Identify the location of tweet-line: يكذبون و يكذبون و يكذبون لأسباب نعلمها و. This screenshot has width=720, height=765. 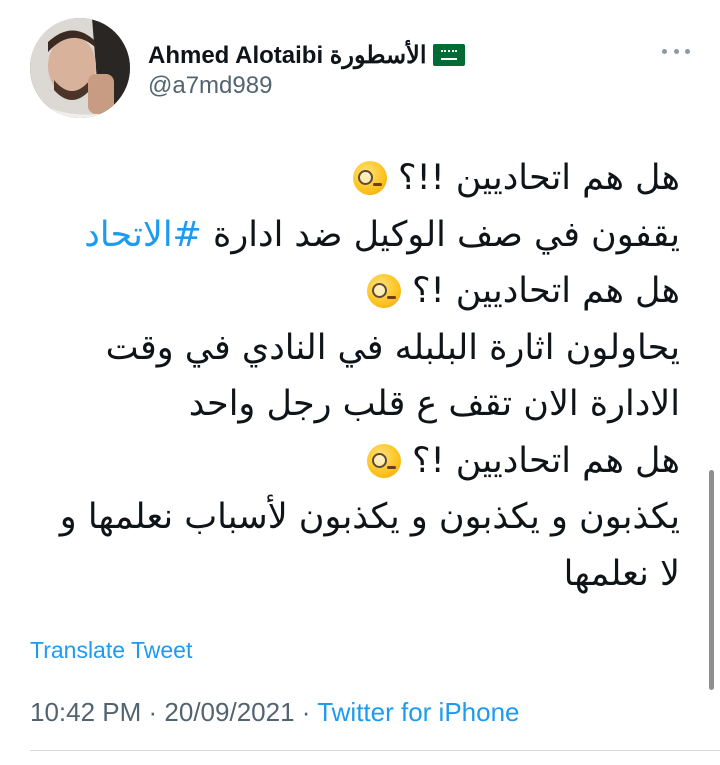
(355, 517).